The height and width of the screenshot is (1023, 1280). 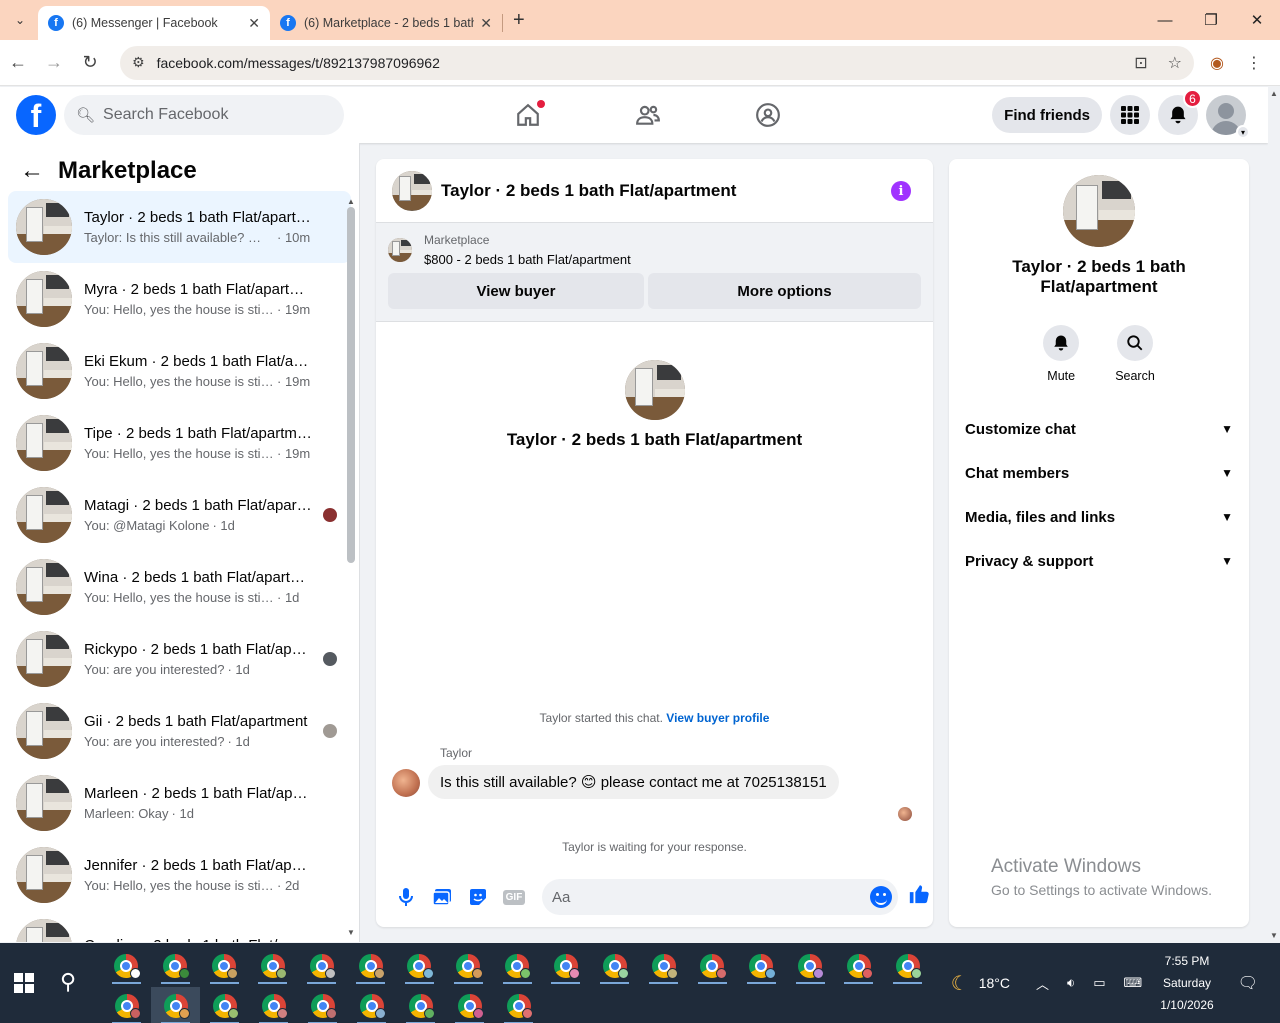 I want to click on facebook-search-input, so click(x=213, y=115).